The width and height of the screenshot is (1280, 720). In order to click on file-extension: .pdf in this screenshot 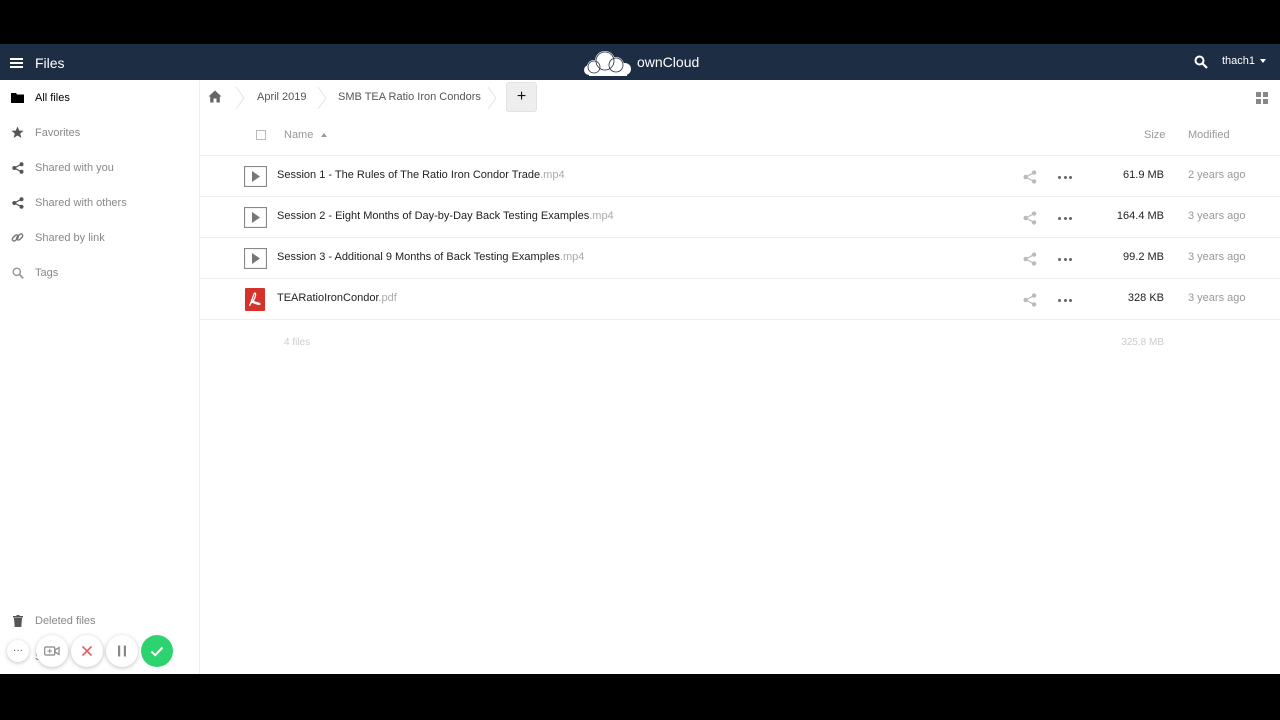, I will do `click(387, 298)`.